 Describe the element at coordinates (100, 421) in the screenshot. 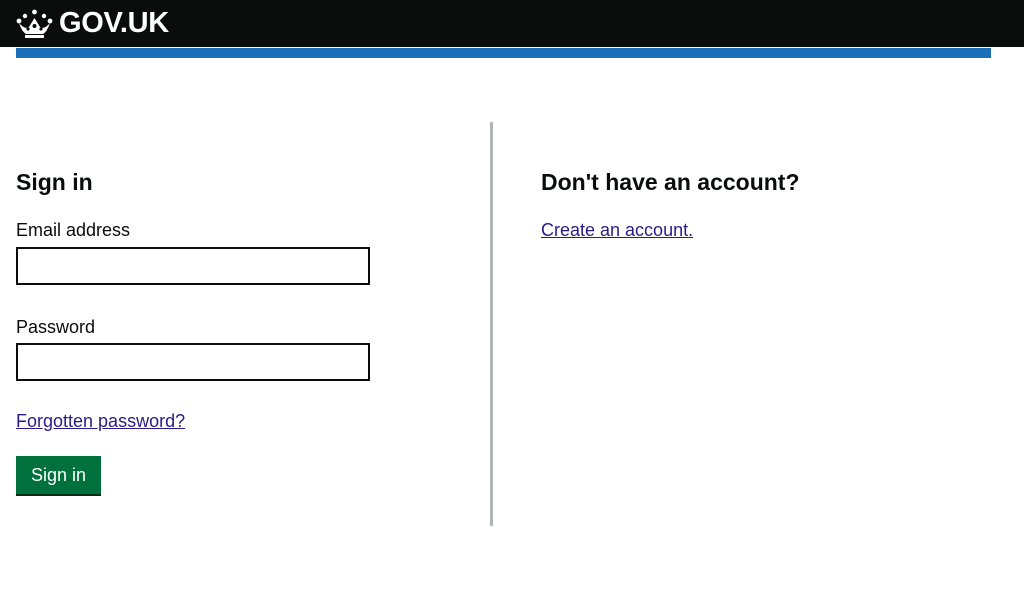

I see `forgotten-password-link: Forgotten password?` at that location.